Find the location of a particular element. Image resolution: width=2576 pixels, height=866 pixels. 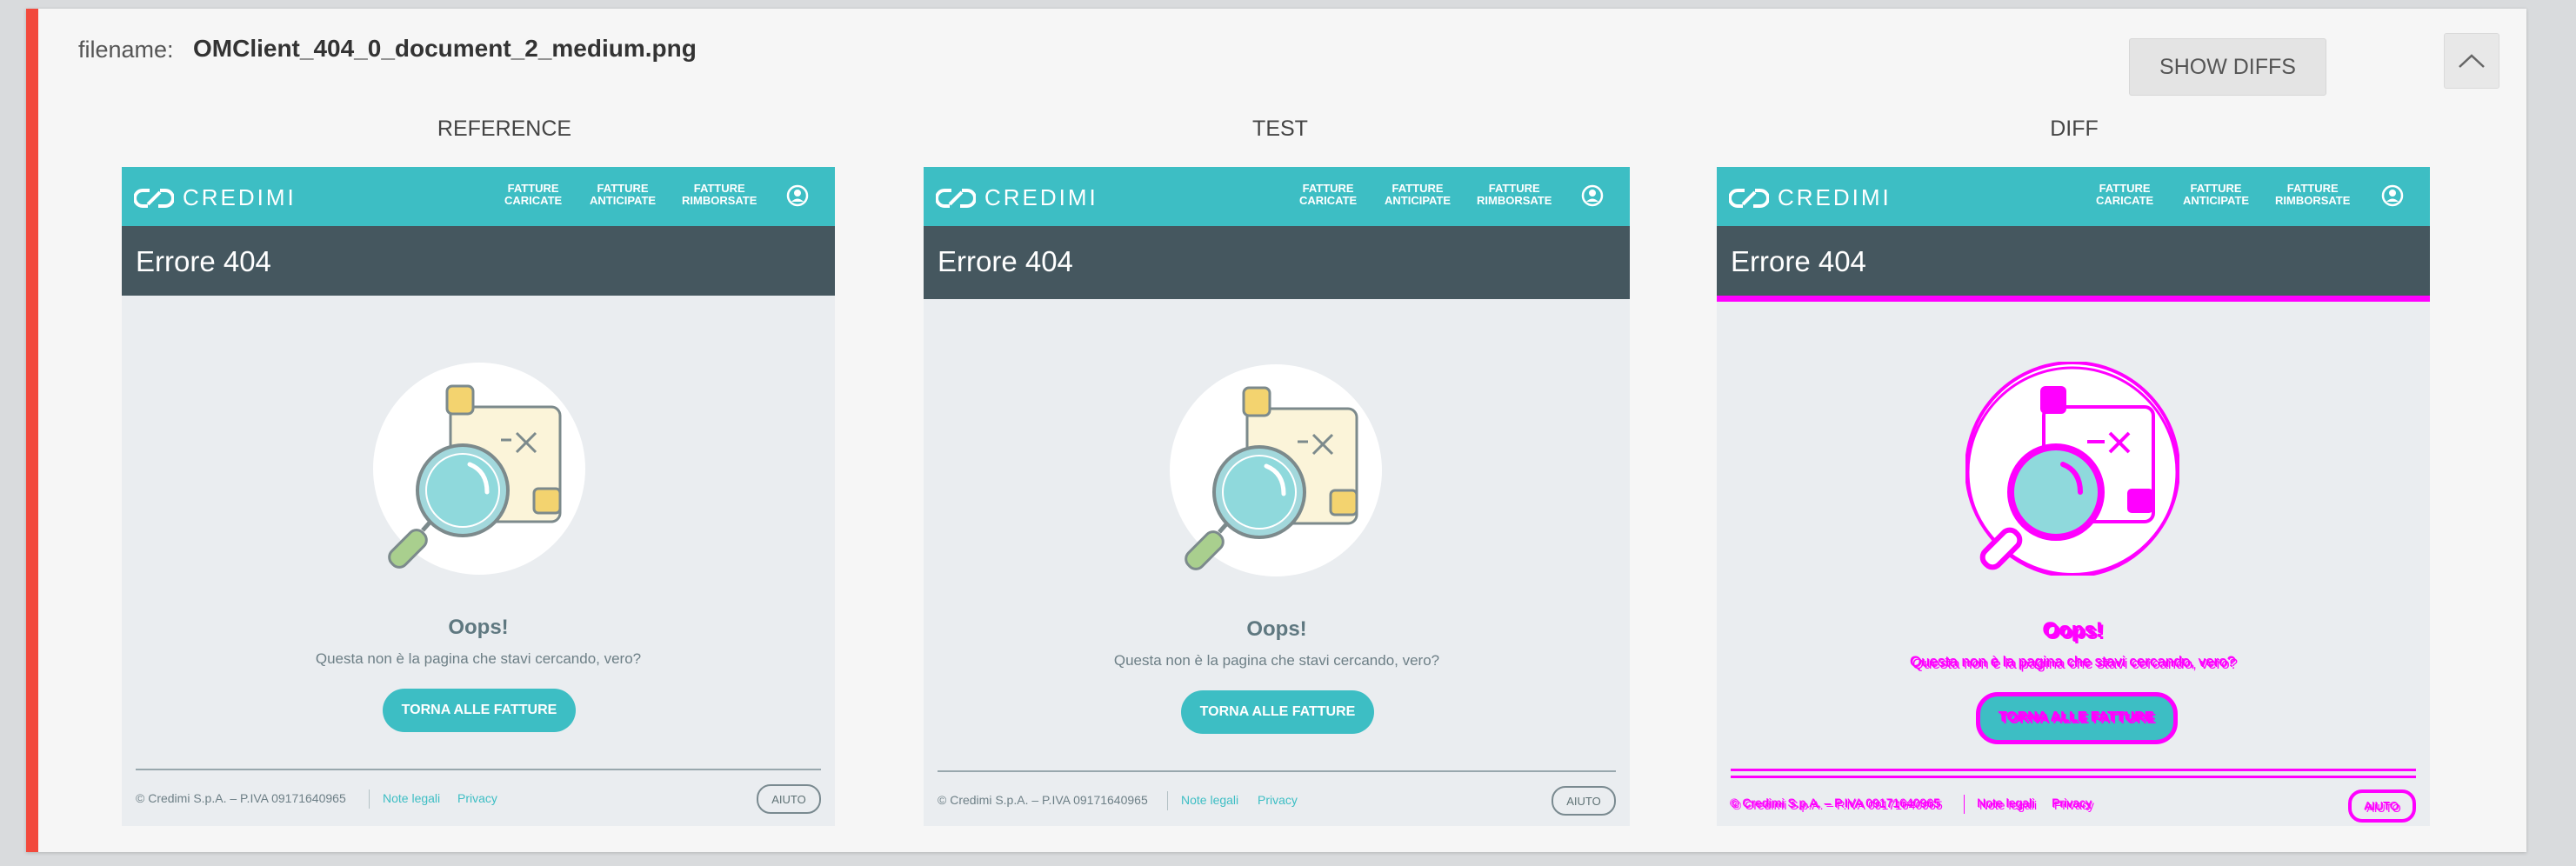

chevron-up-icon is located at coordinates (2472, 61).